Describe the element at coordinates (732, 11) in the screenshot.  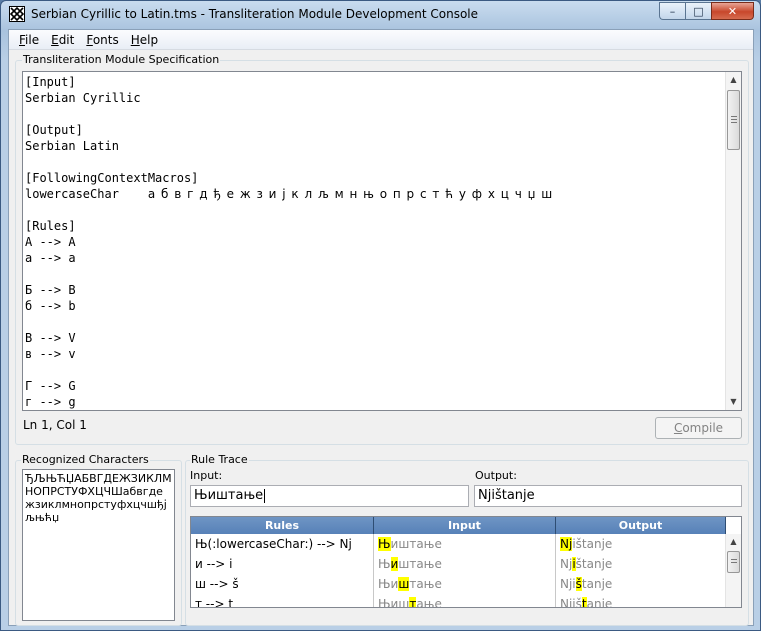
I see `close-button: ✕` at that location.